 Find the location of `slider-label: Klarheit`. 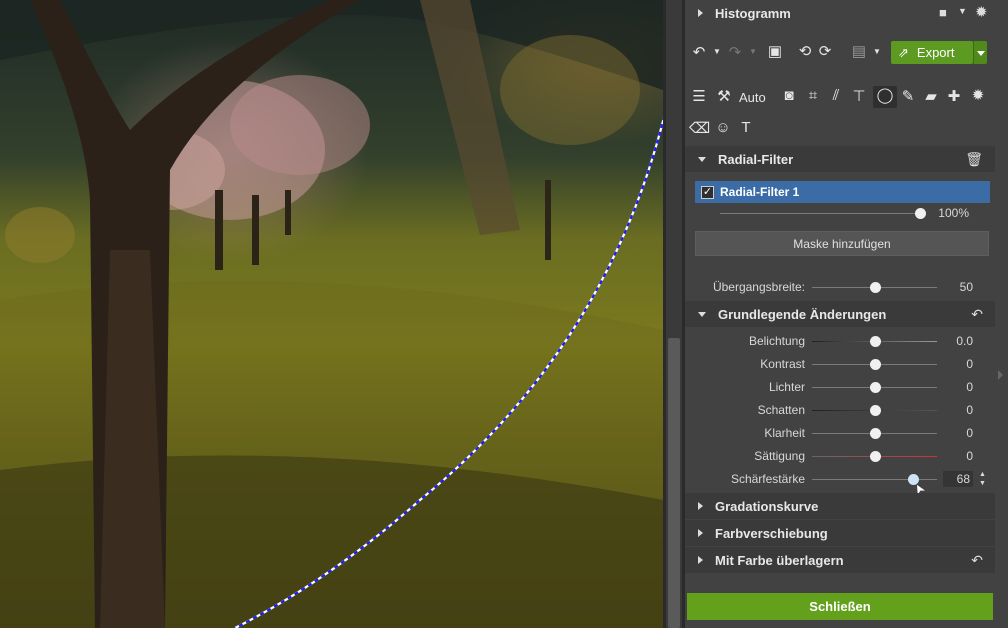

slider-label: Klarheit is located at coordinates (784, 433).